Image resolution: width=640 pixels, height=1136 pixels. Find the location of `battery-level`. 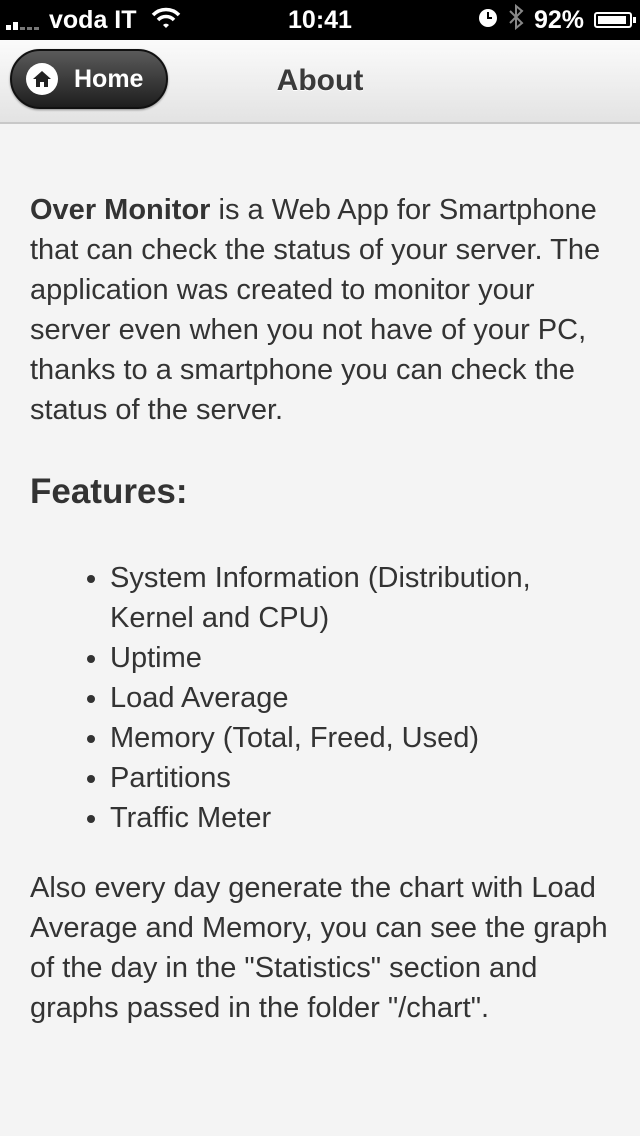

battery-level is located at coordinates (612, 20).